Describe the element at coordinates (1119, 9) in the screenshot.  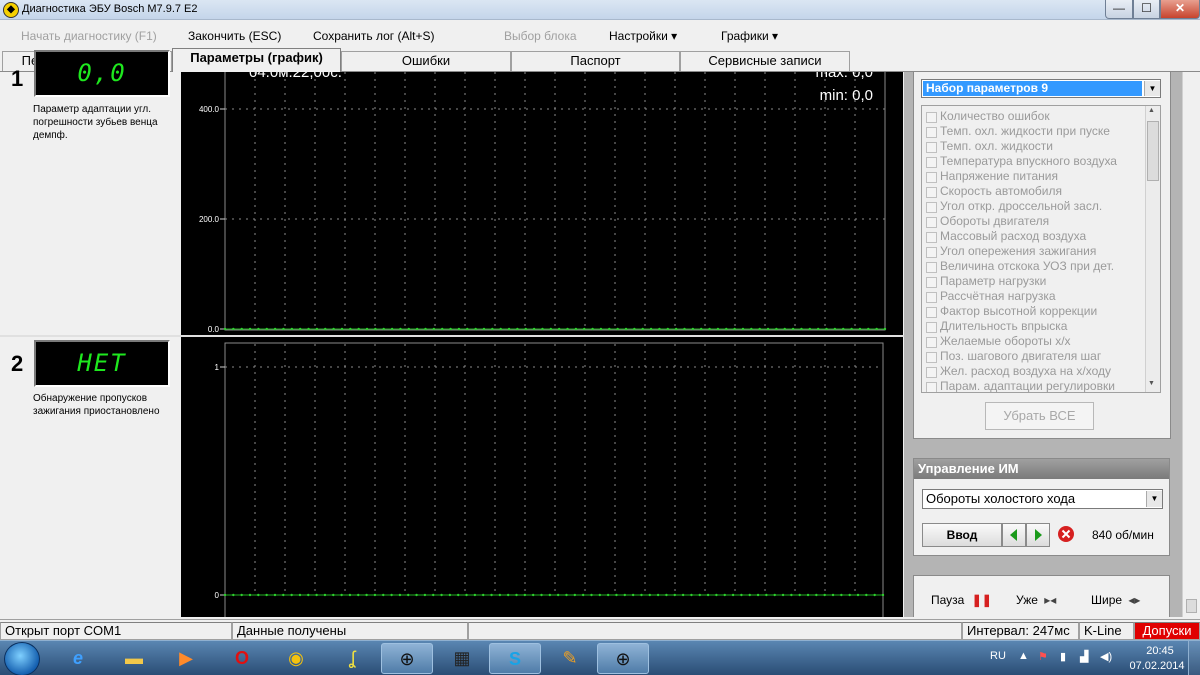
I see `minimize-button: —` at that location.